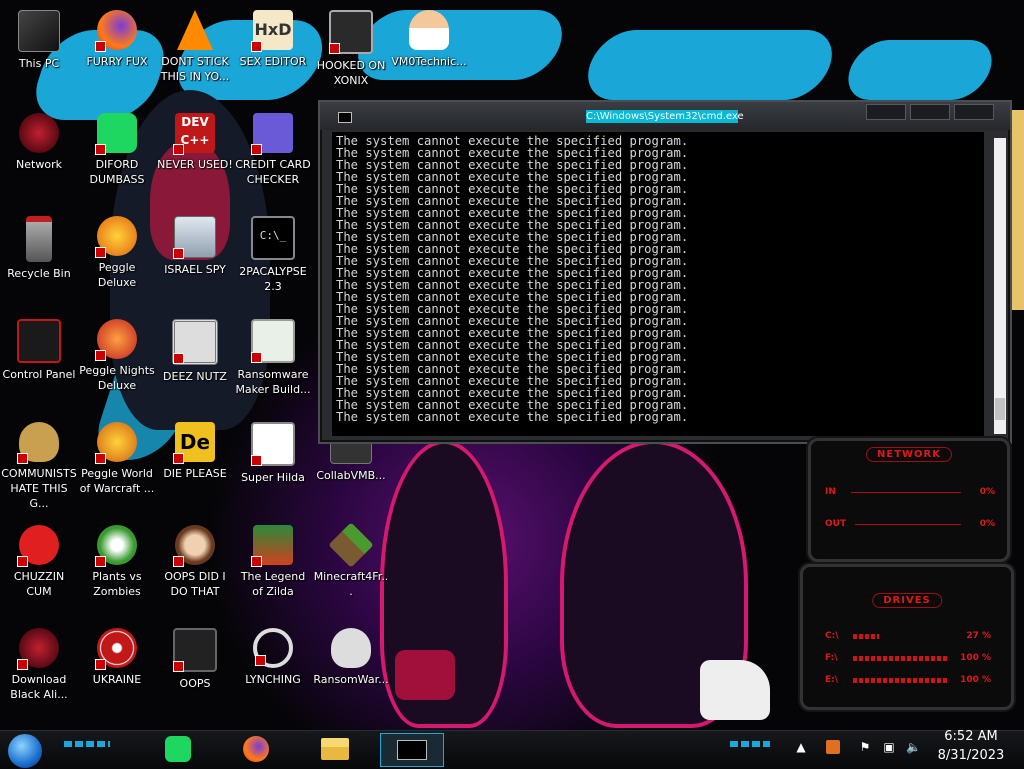  What do you see at coordinates (889, 747) in the screenshot?
I see `network-tray-icon: ▣` at bounding box center [889, 747].